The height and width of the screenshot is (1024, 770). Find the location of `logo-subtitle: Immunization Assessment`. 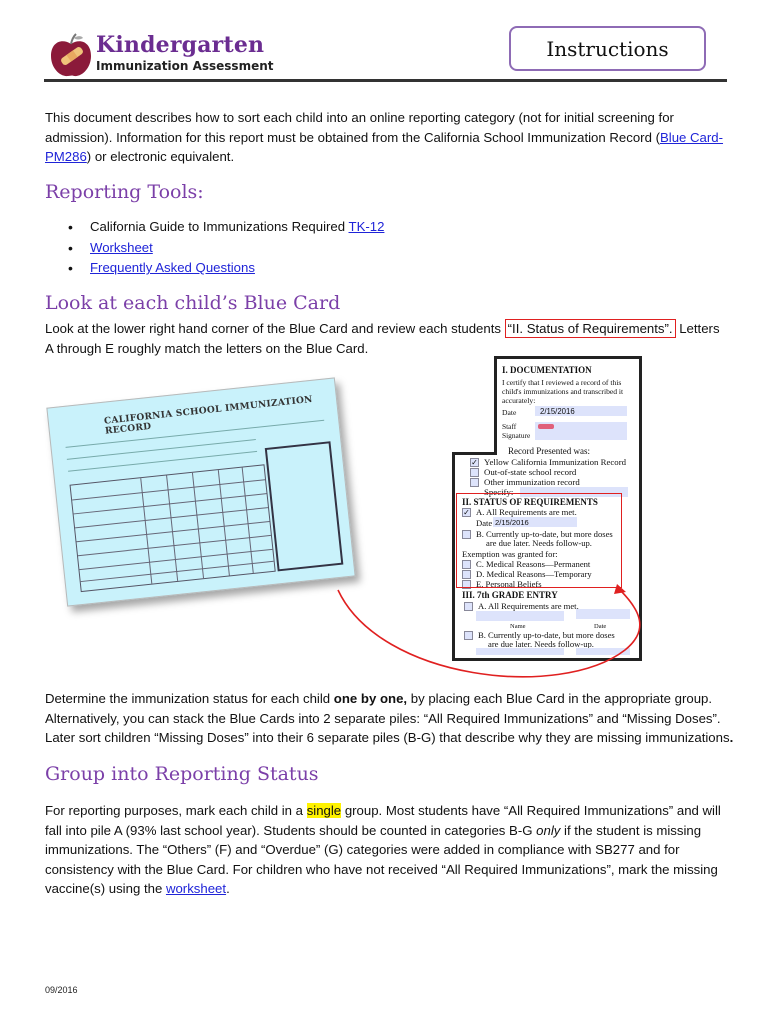

logo-subtitle: Immunization Assessment is located at coordinates (185, 66).